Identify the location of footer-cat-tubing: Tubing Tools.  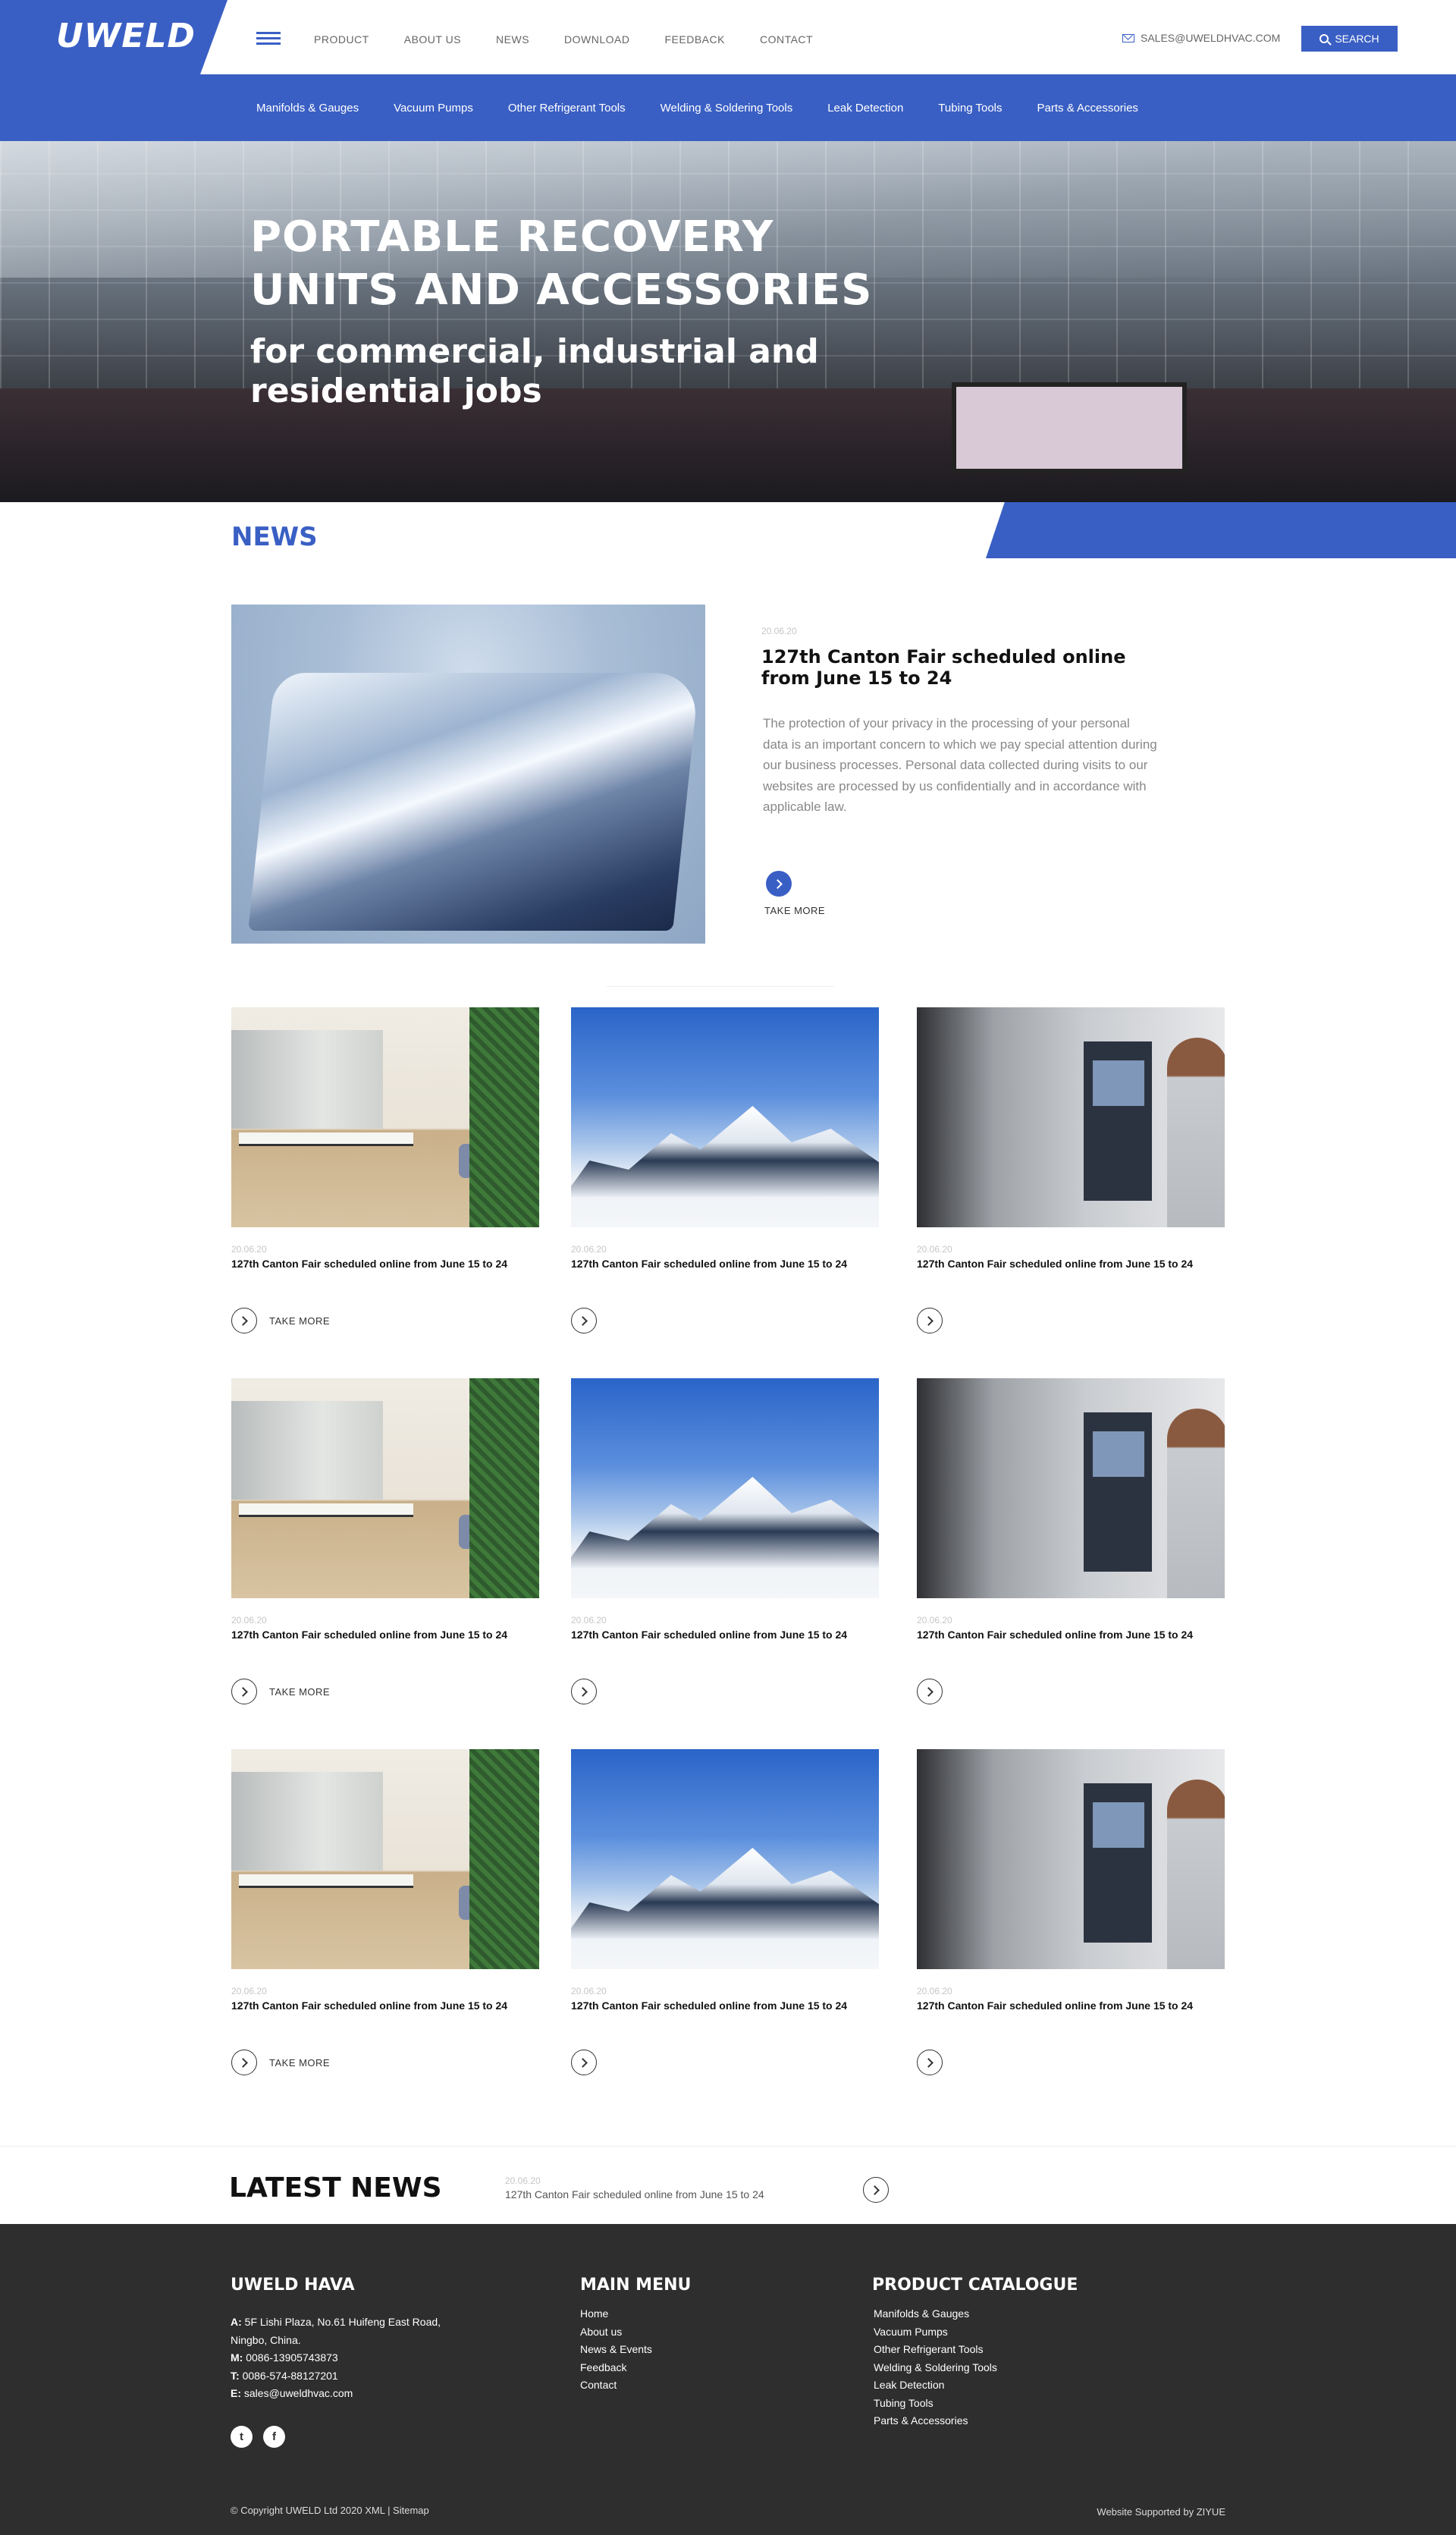
(935, 2404).